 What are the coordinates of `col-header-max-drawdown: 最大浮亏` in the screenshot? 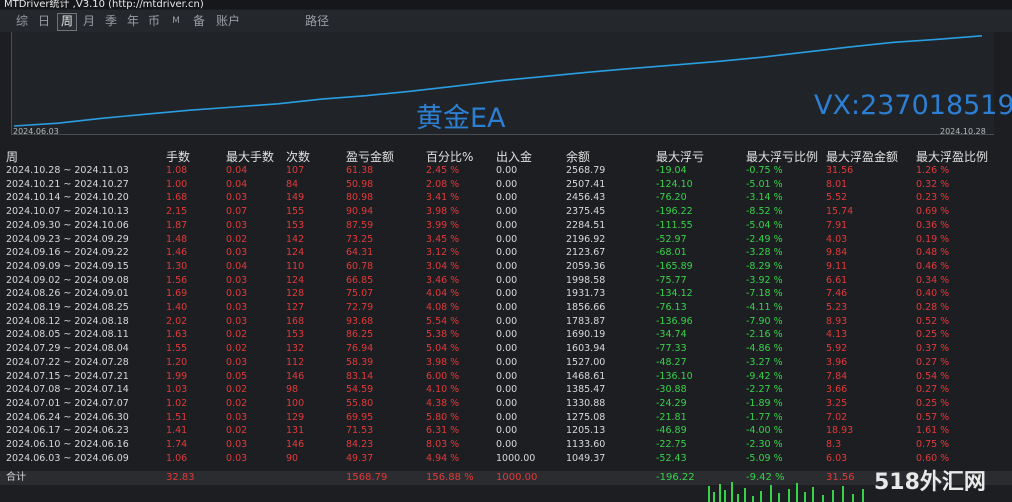 It's located at (680, 156).